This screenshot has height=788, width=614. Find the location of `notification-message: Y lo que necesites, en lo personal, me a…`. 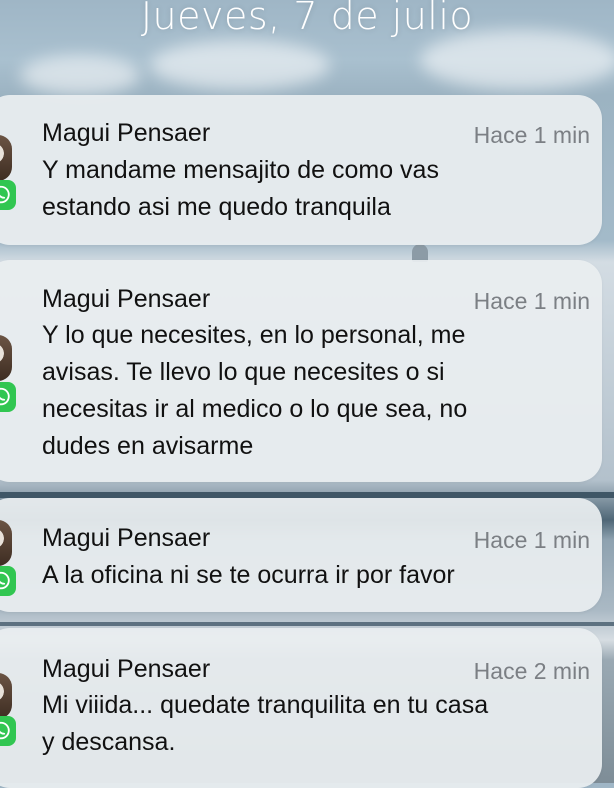

notification-message: Y lo que necesites, en lo personal, me a… is located at coordinates (255, 390).